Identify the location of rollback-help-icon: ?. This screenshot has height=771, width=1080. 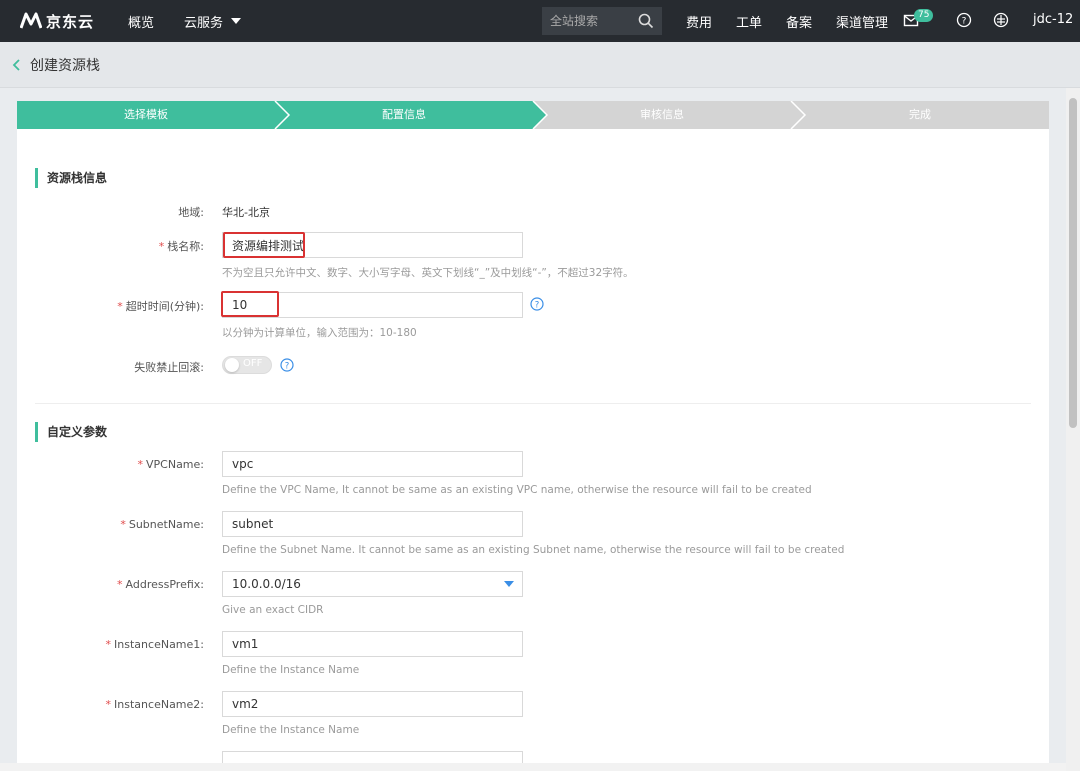
(287, 365).